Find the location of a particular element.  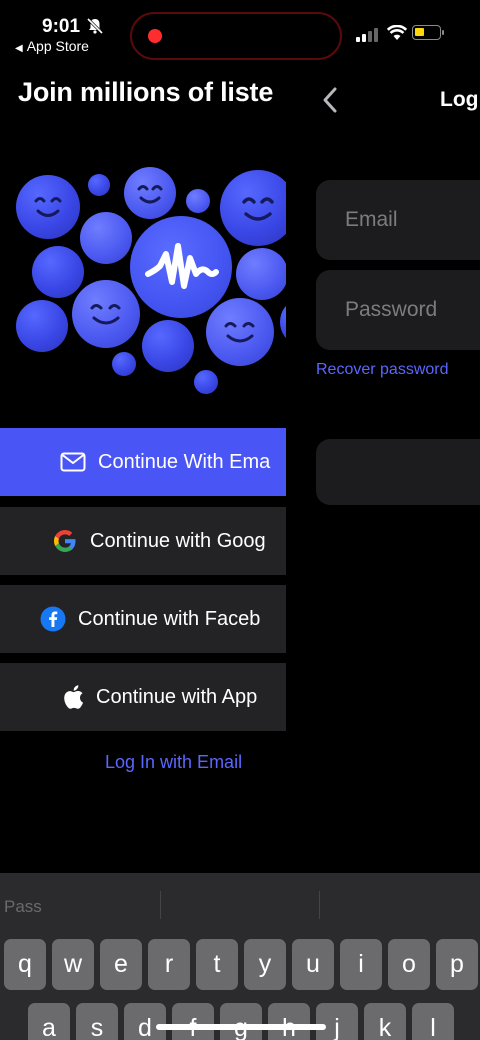

key-j: j is located at coordinates (337, 1021).